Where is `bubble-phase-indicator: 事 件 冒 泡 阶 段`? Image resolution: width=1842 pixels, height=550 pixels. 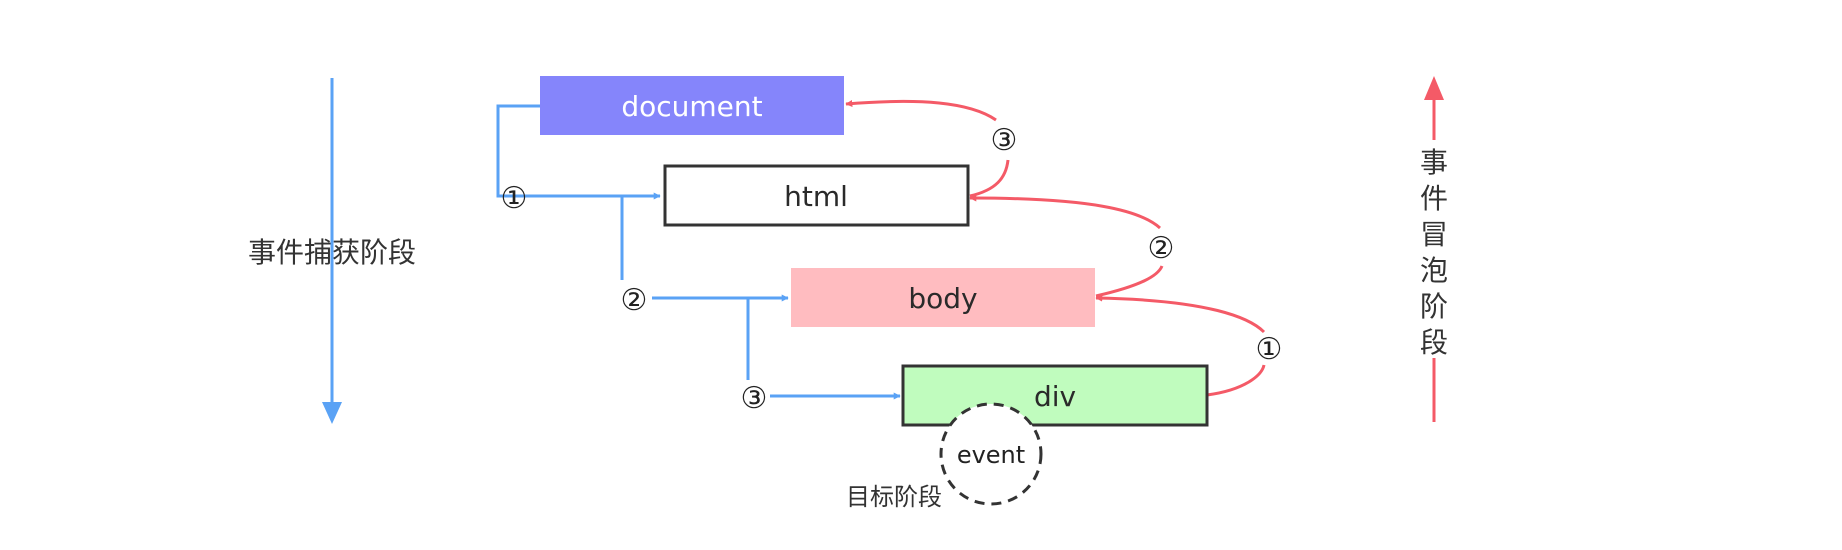 bubble-phase-indicator: 事 件 冒 泡 阶 段 is located at coordinates (1434, 249).